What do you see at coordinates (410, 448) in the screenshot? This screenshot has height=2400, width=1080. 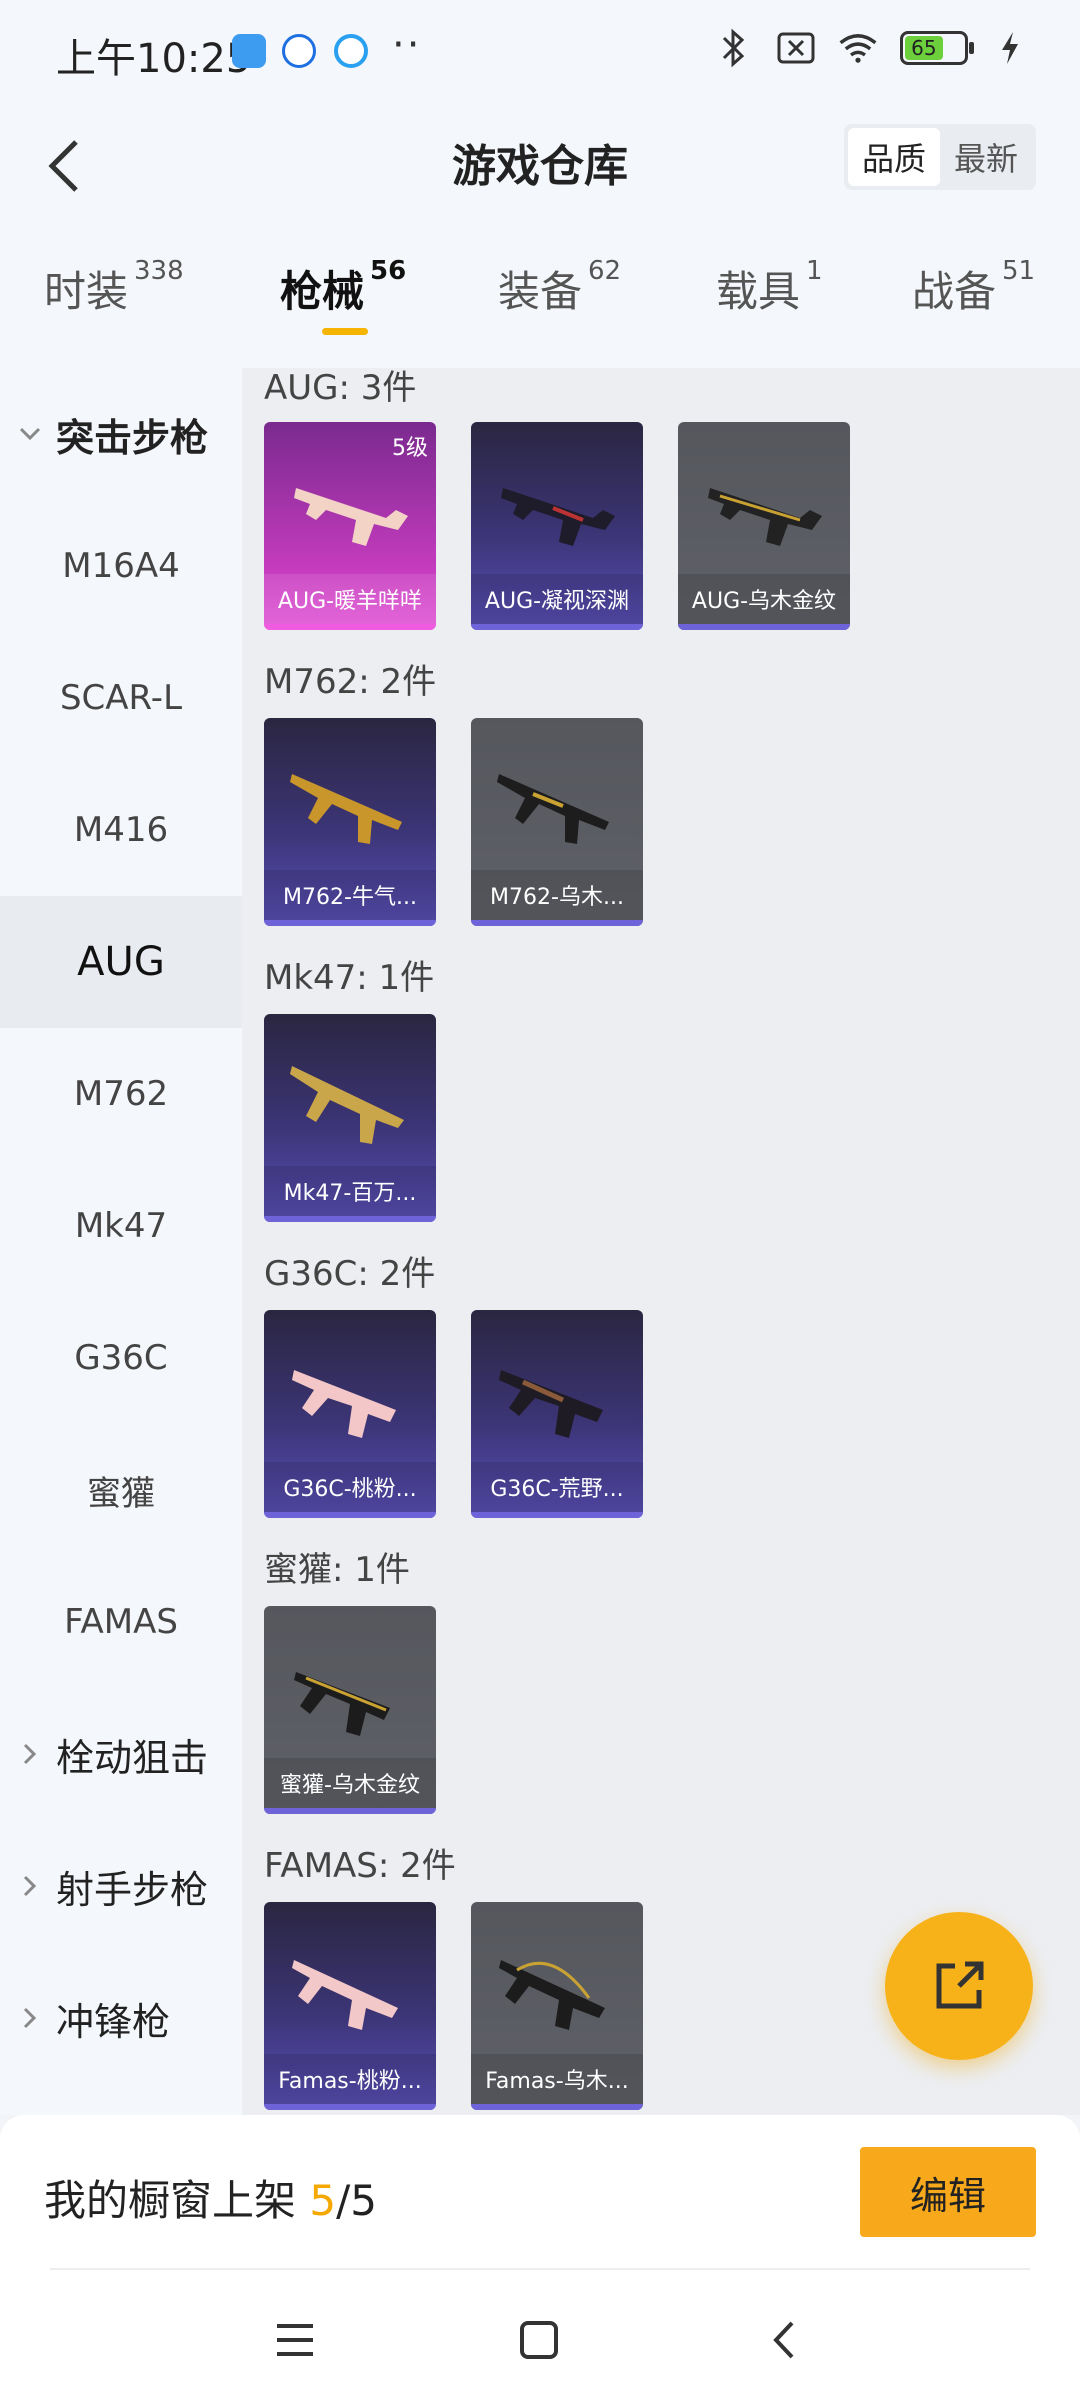 I see `level-badge: 5级` at bounding box center [410, 448].